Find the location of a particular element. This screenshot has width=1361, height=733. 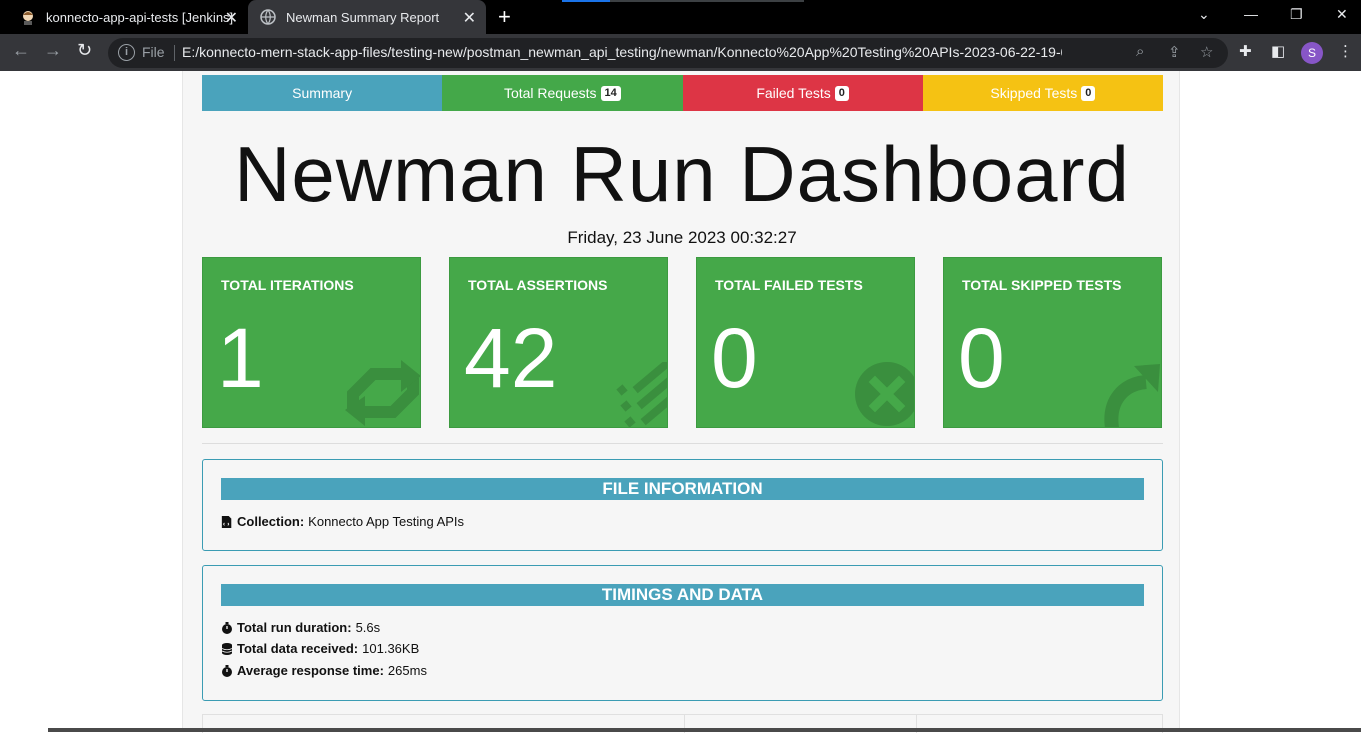

file-code-icon is located at coordinates (226, 521).